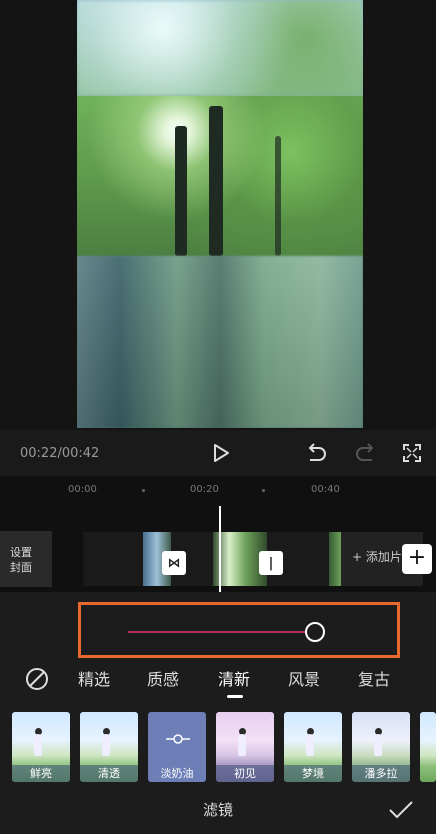 The width and height of the screenshot is (436, 834). I want to click on panel-title: 滤镜, so click(217, 810).